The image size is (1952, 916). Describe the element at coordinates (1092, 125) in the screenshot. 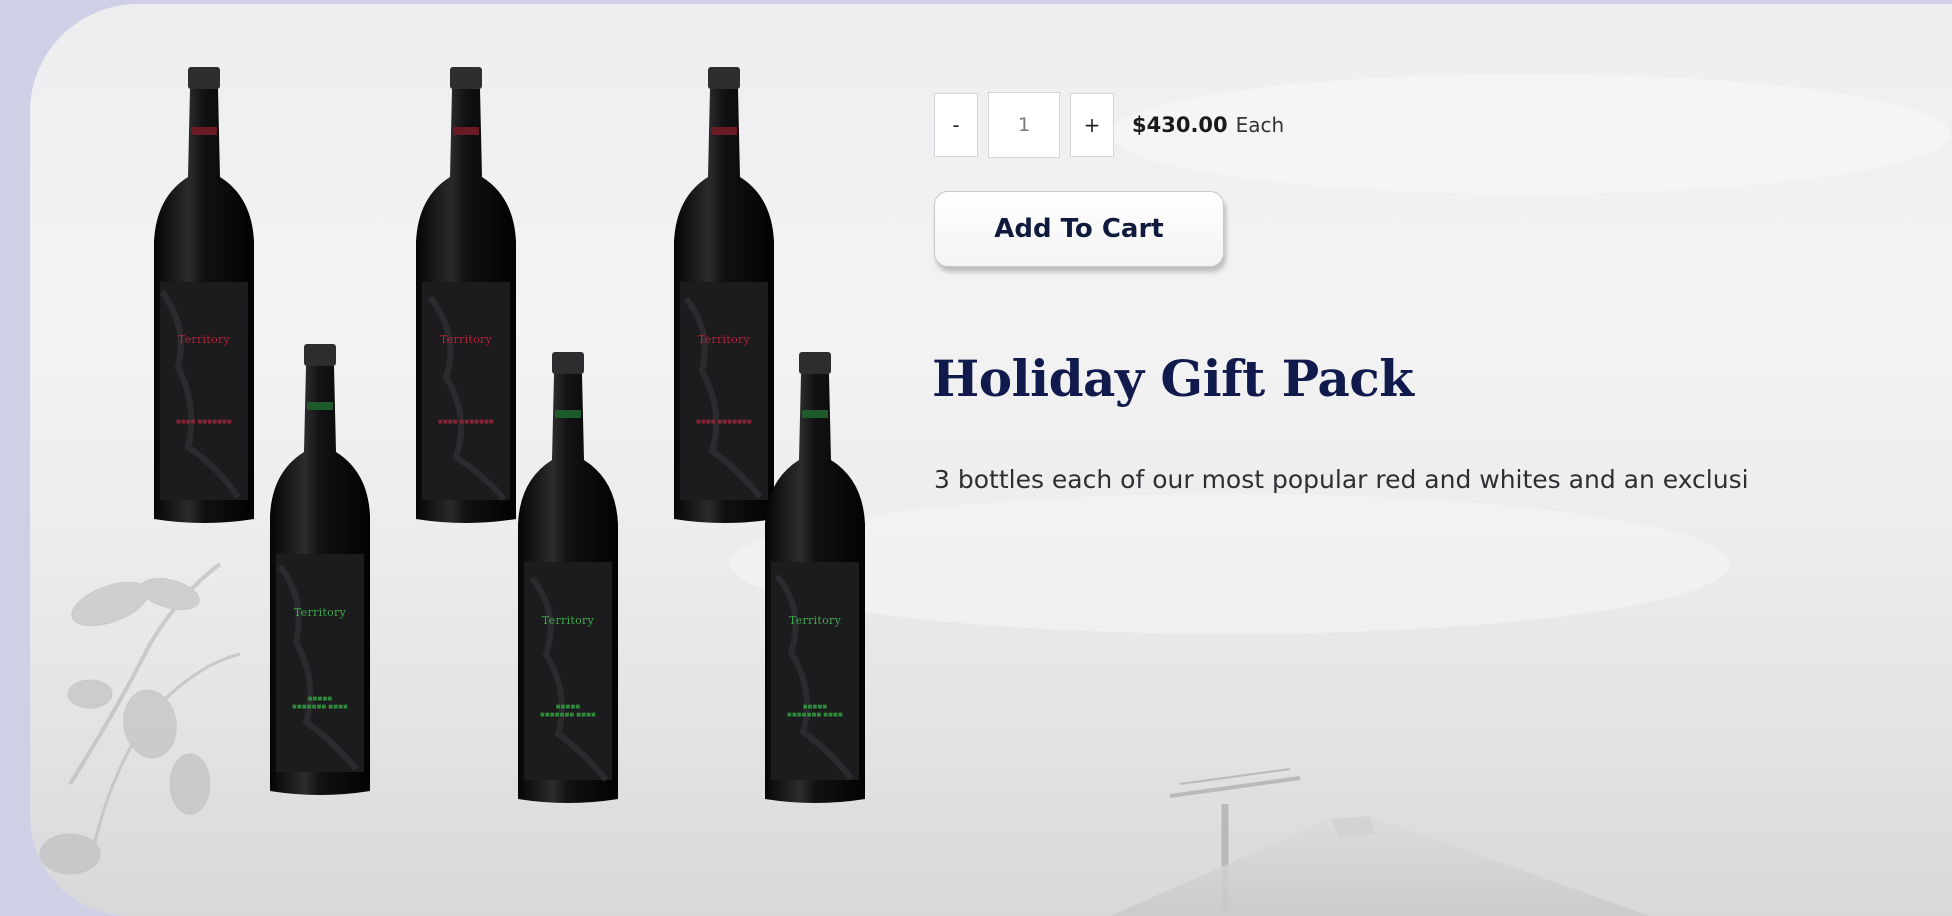

I see `increment-button: +` at that location.